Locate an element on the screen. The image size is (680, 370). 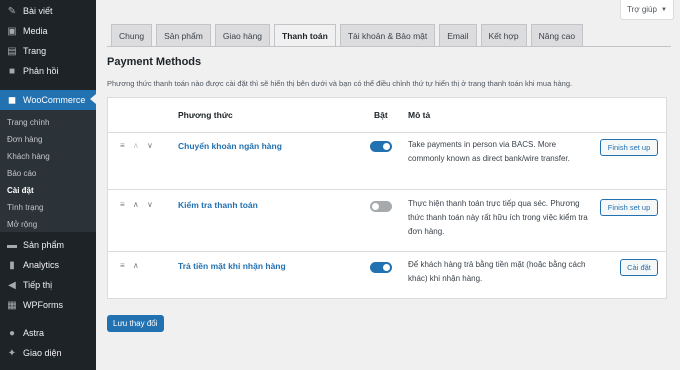
submenu-item-customers: Khách hàng is located at coordinates (28, 156).